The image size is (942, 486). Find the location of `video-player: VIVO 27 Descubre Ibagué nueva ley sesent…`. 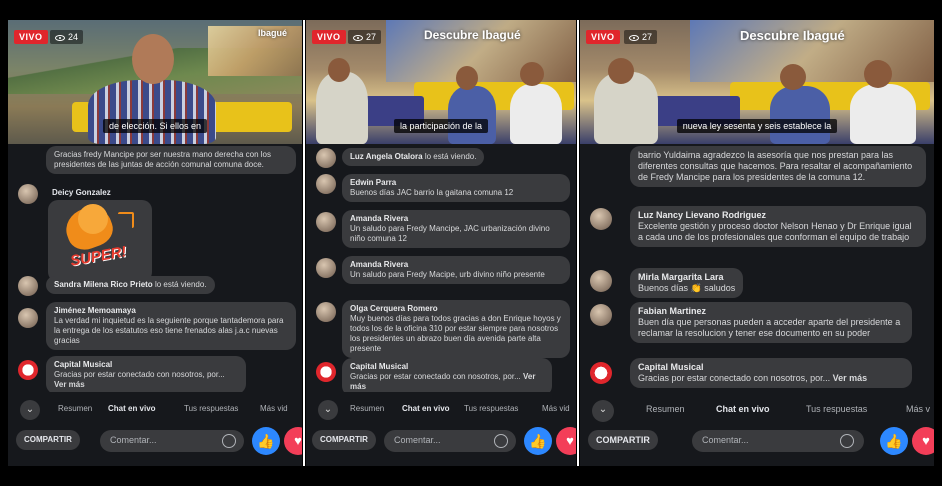

video-player: VIVO 27 Descubre Ibagué nueva ley sesent… is located at coordinates (757, 82).